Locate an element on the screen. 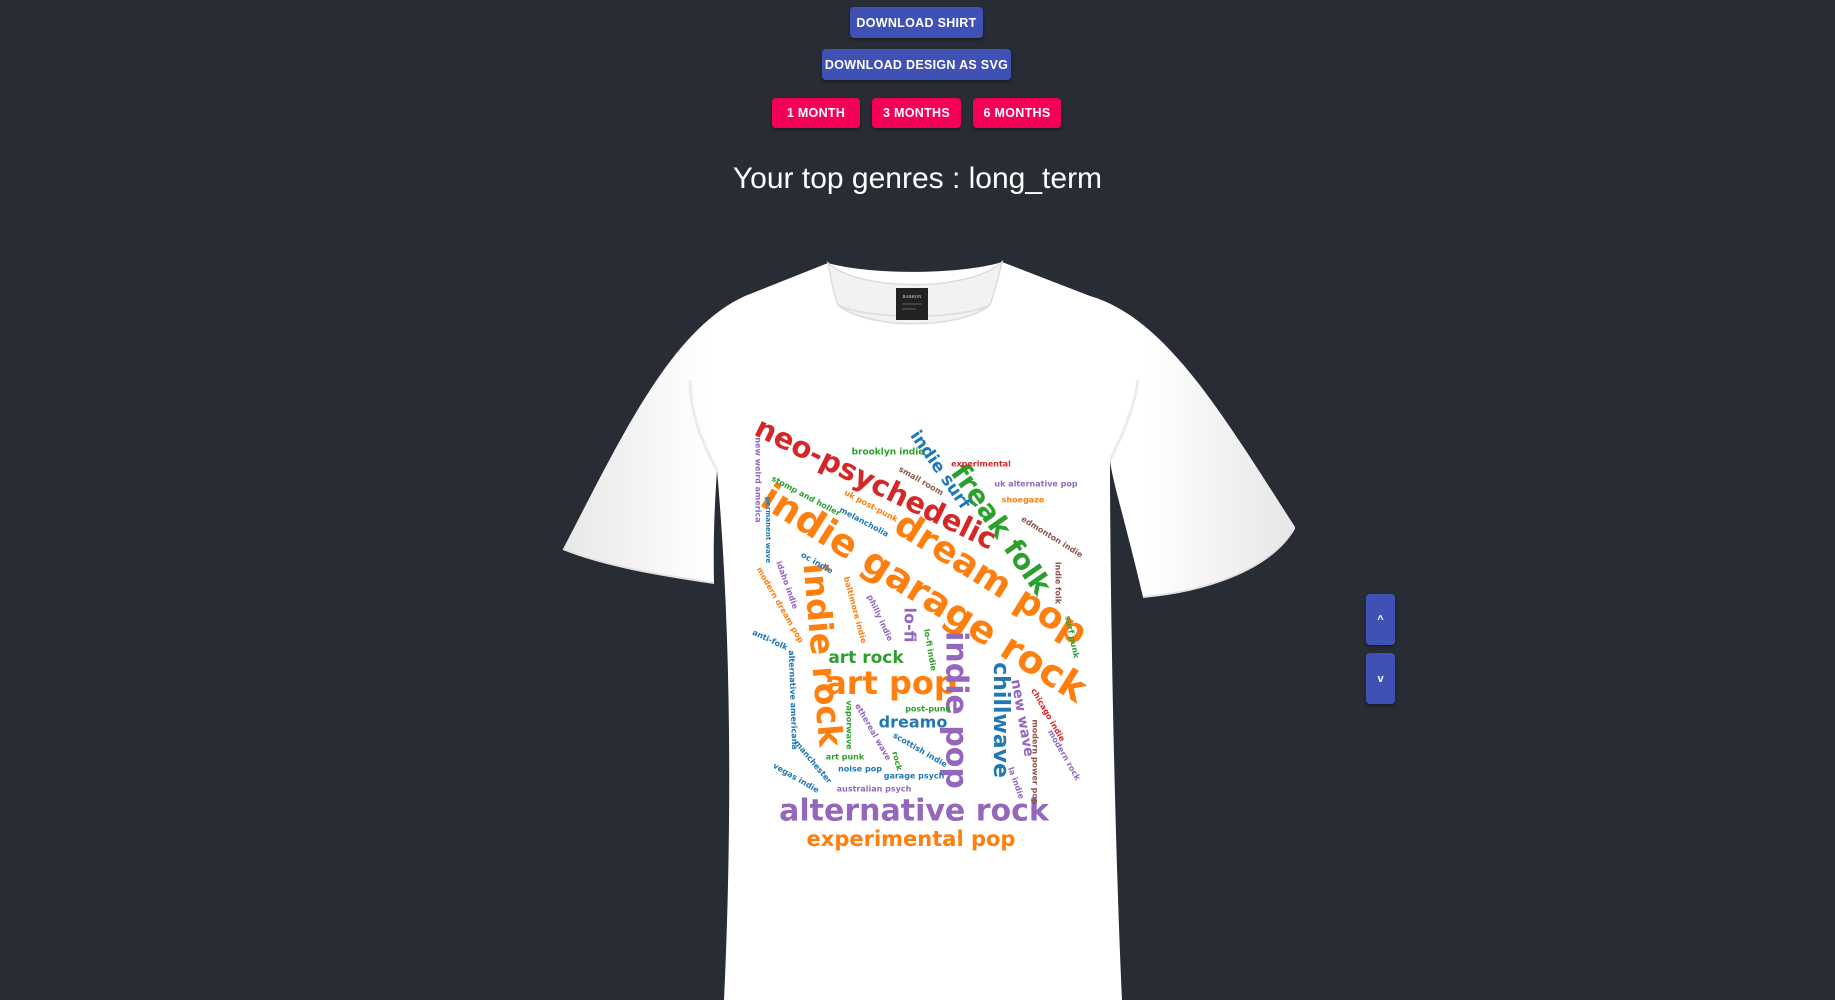  genre-word: indie folk is located at coordinates (1058, 583).